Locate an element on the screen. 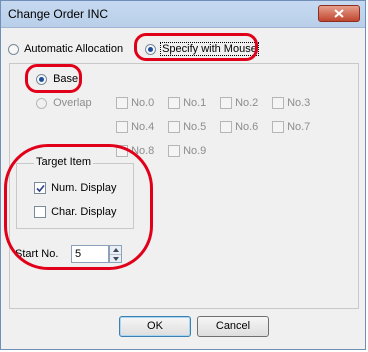 The height and width of the screenshot is (352, 368). automatic-allocation-radio is located at coordinates (13, 49).